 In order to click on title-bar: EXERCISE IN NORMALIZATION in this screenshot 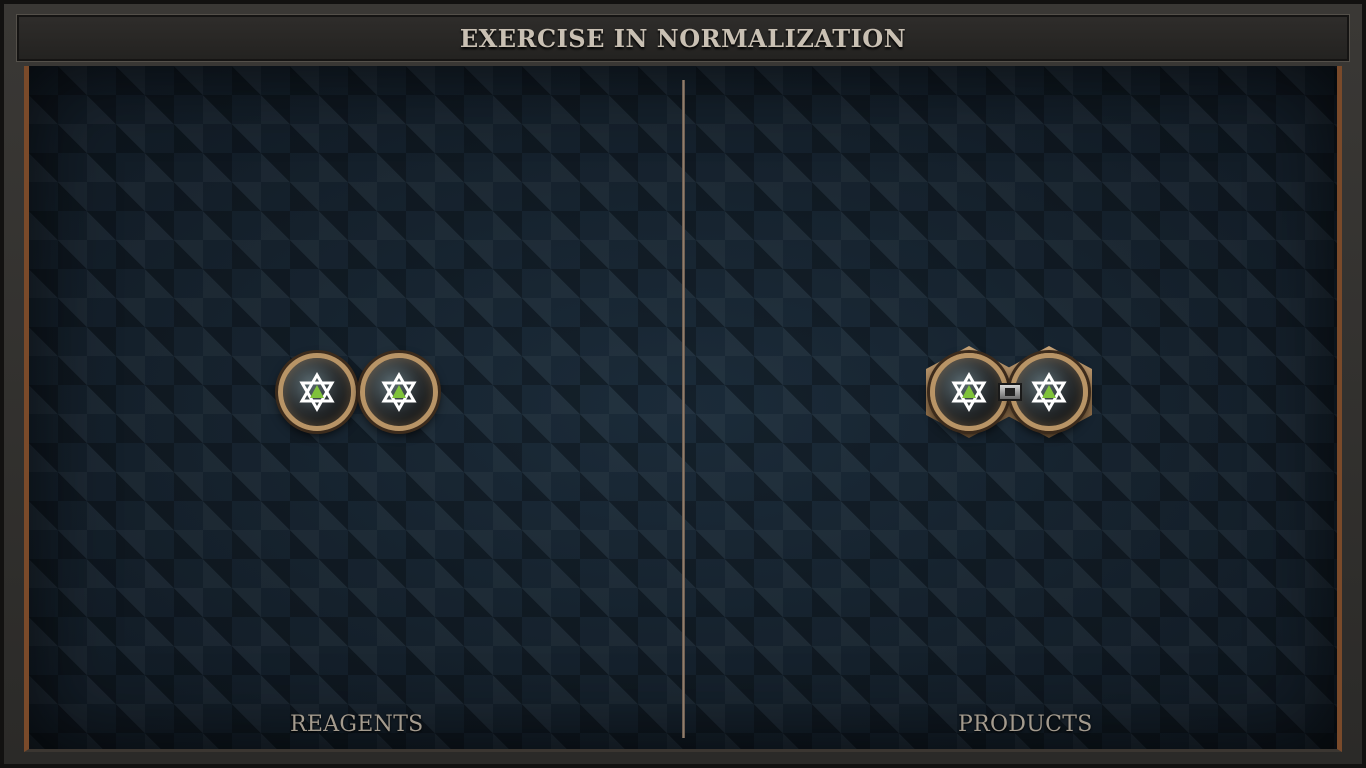, I will do `click(683, 38)`.